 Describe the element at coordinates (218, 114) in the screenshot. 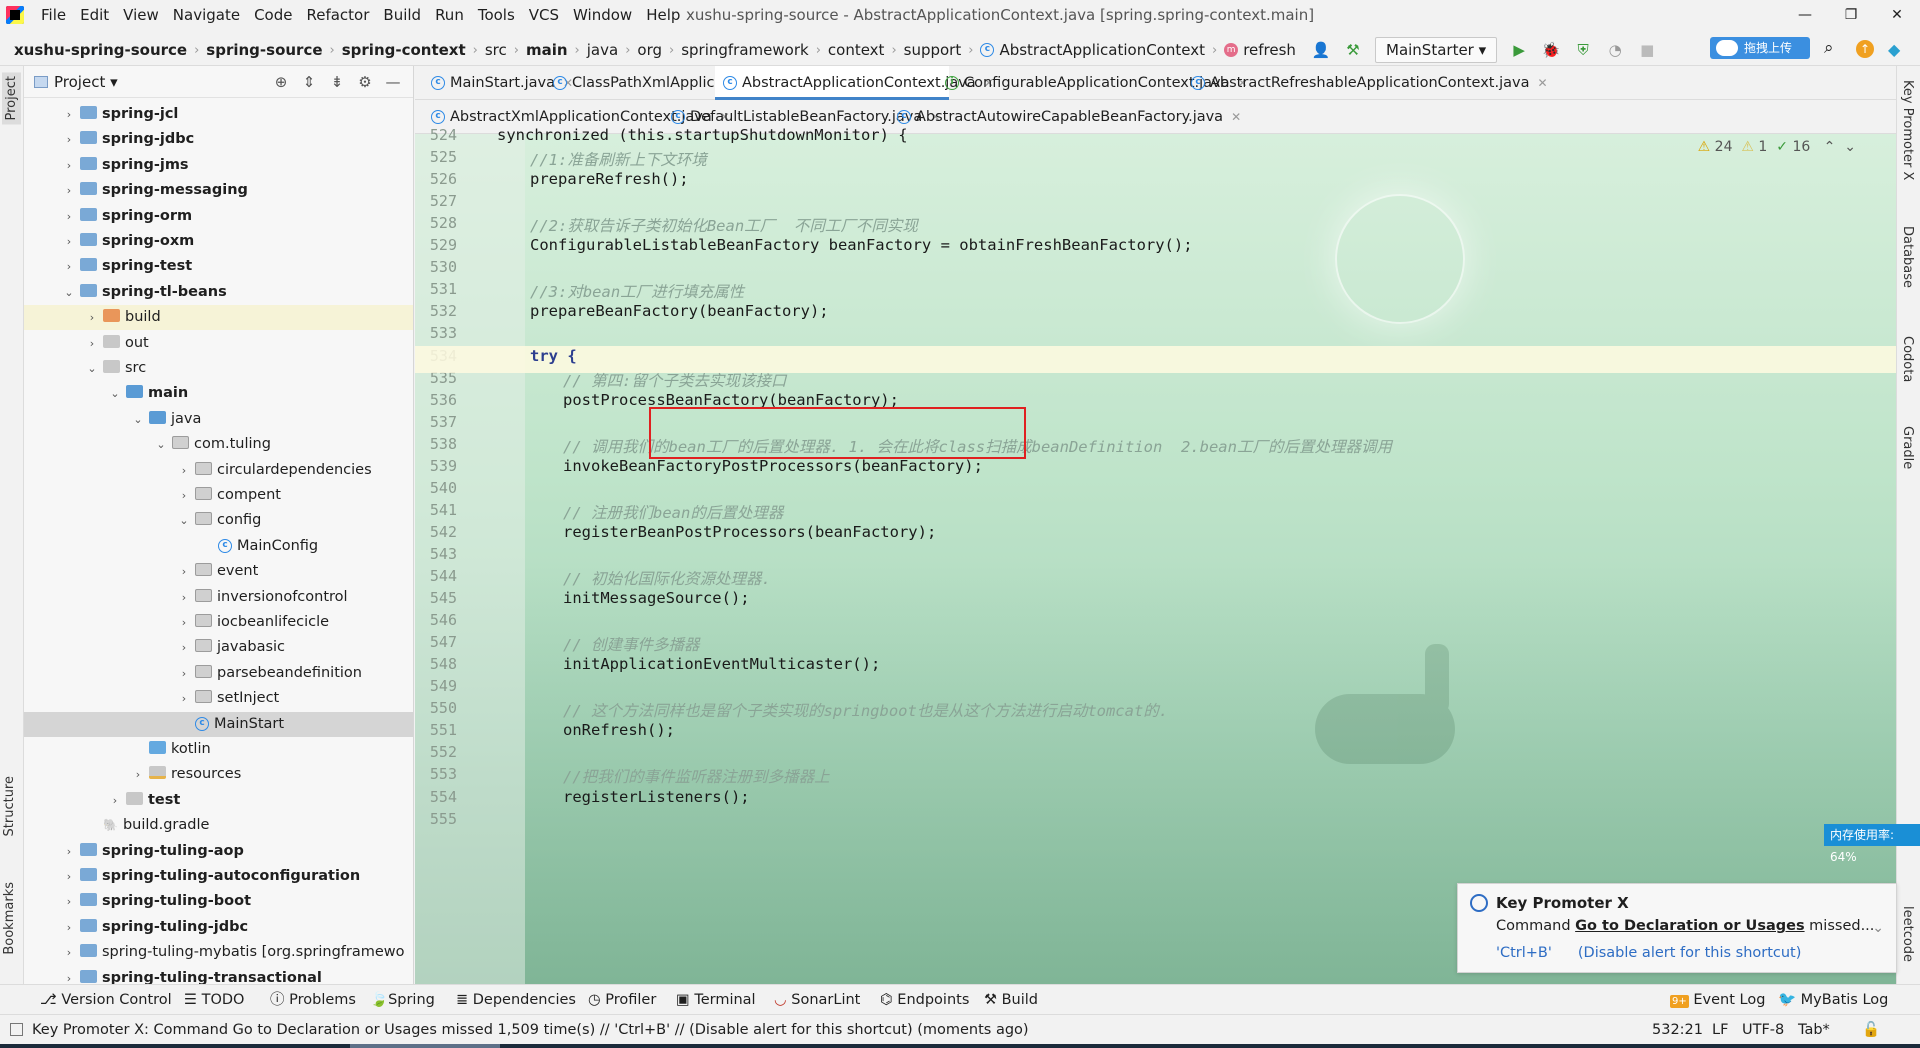

I see `tree-item: › spring-jcl` at that location.